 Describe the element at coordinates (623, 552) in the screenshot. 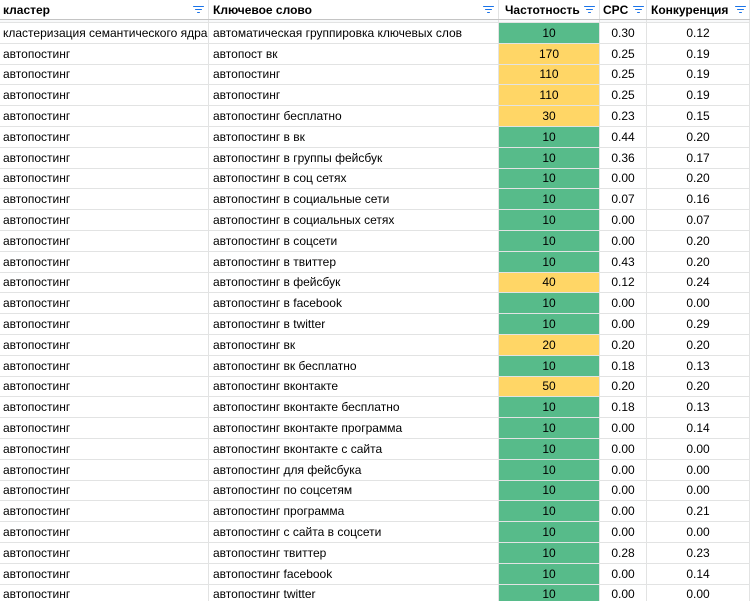

I see `cell-cpc: 0.28` at that location.